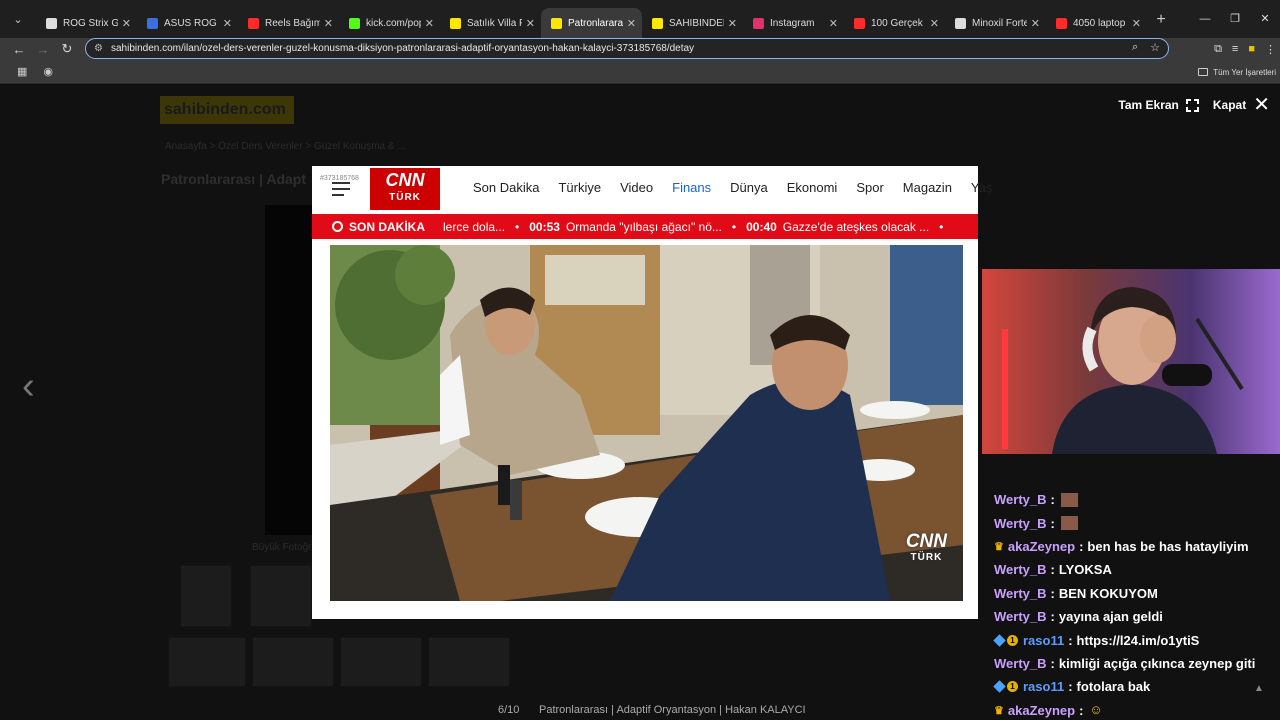  What do you see at coordinates (22, 71) in the screenshot?
I see `apps-icon: ▦` at bounding box center [22, 71].